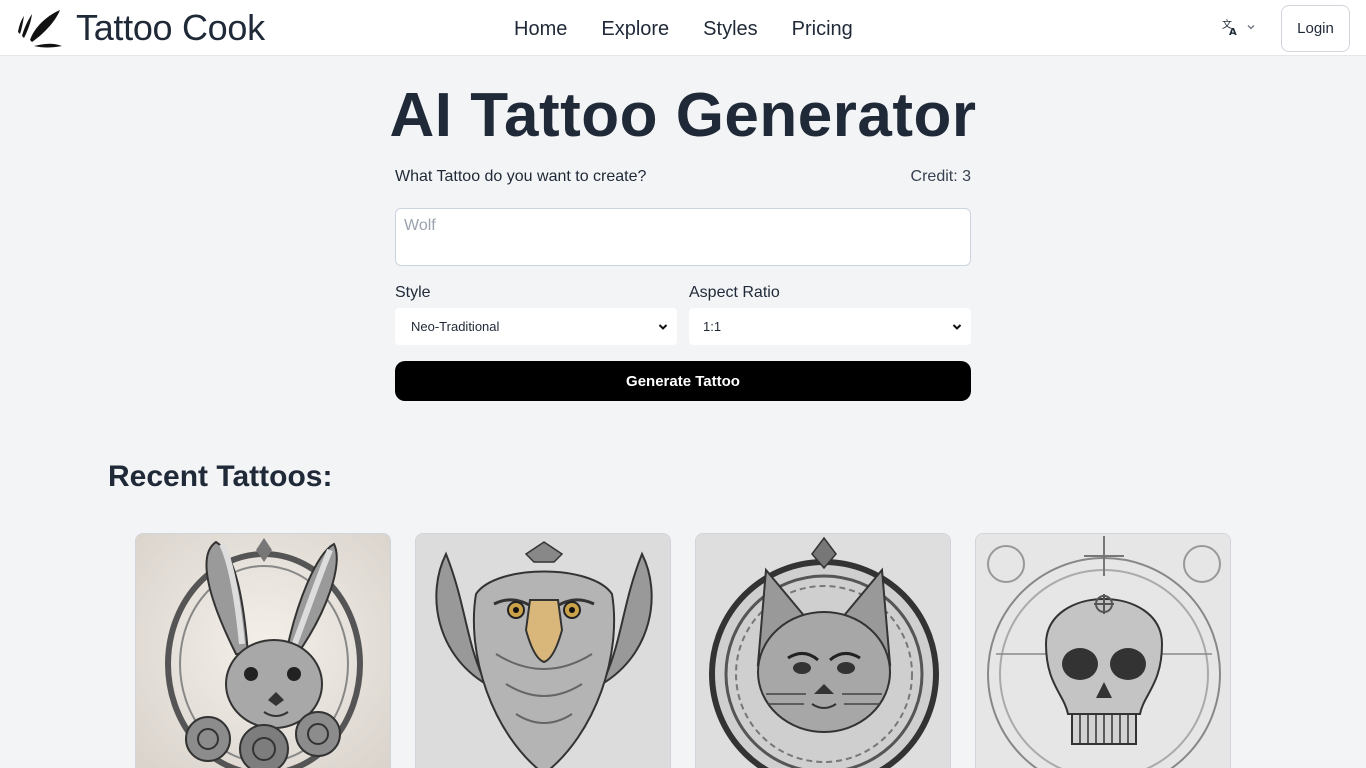  I want to click on cat-tattoo-image, so click(823, 651).